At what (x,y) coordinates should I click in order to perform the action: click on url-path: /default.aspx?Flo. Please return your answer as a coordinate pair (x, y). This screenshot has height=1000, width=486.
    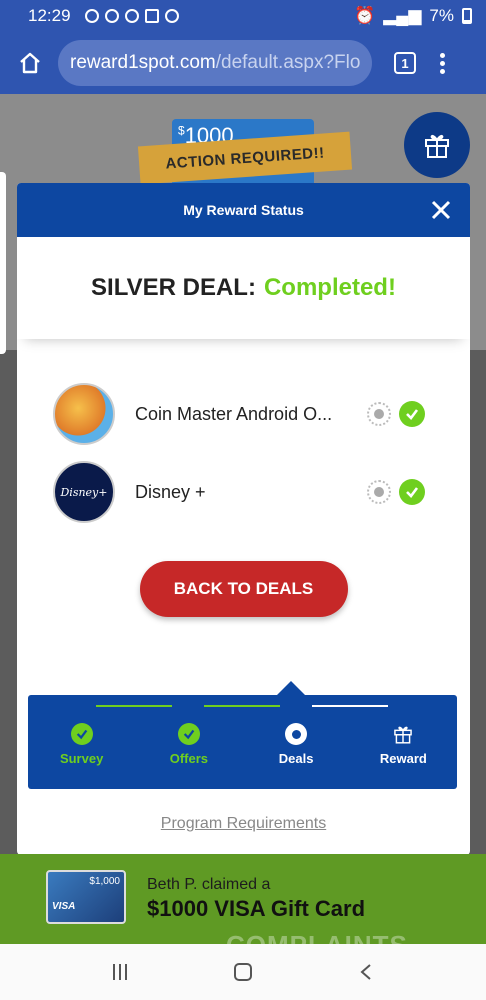
    Looking at the image, I should click on (288, 62).